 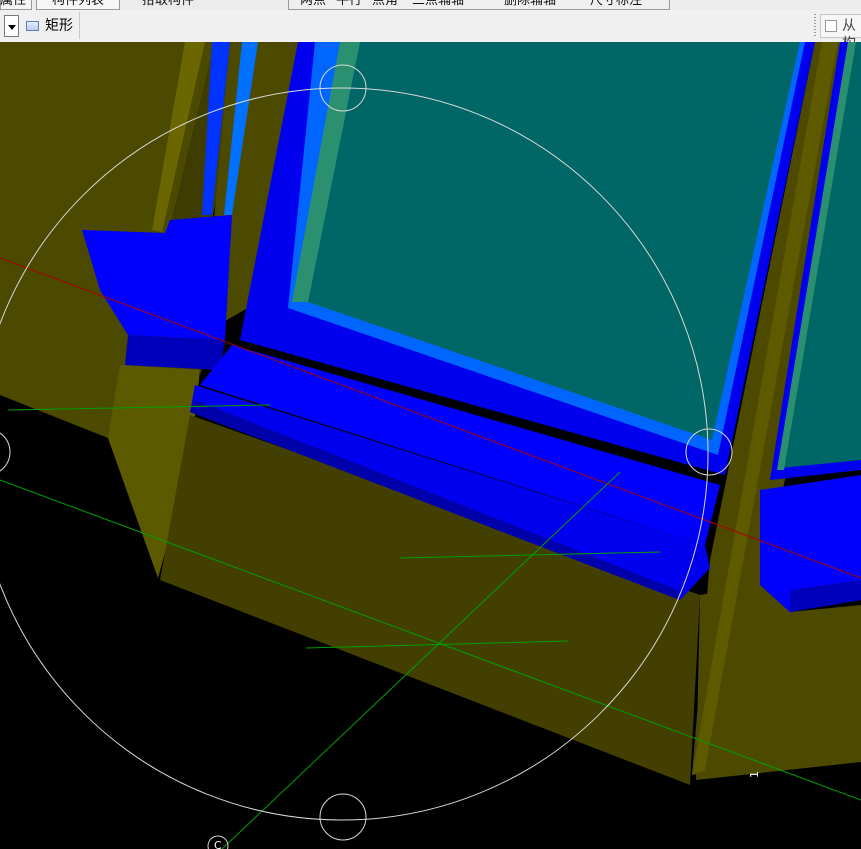 I want to click on properties-label: 属性, so click(x=13, y=4).